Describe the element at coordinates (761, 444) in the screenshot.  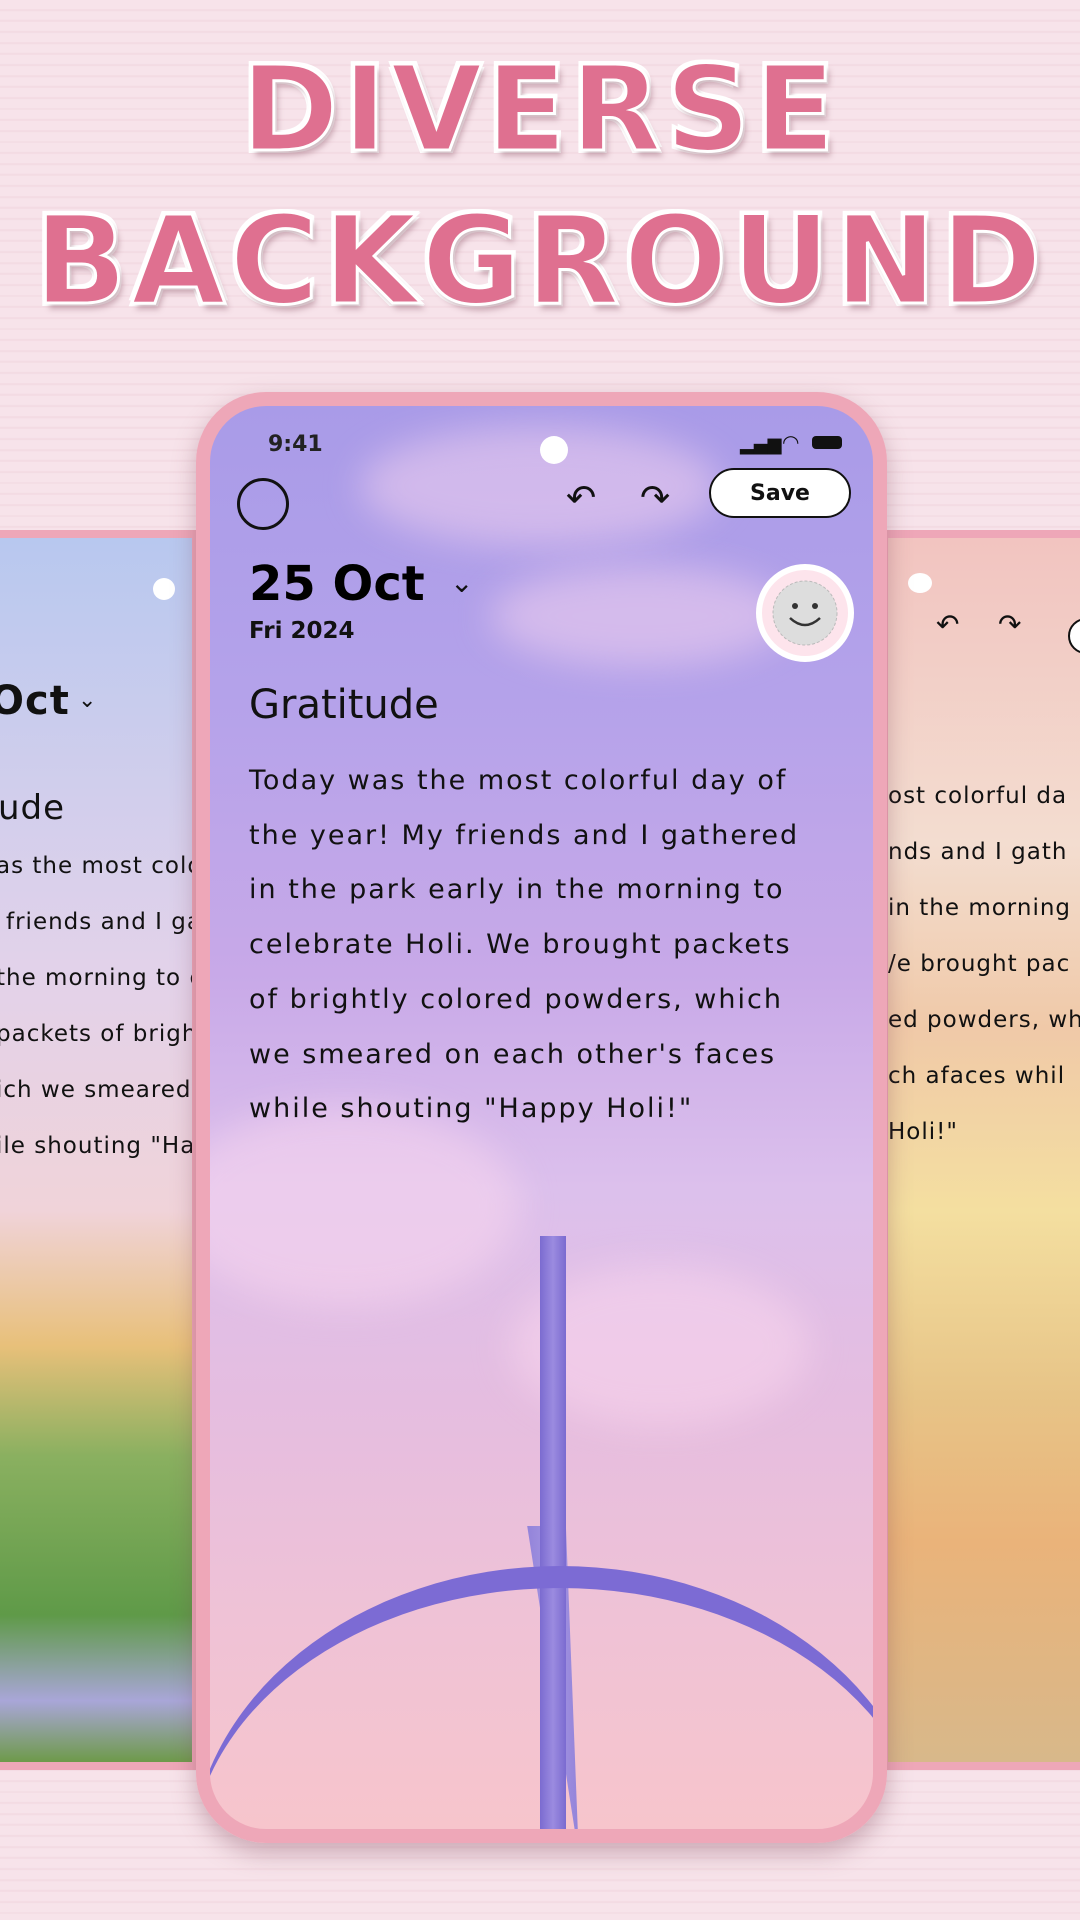
I see `signal-icon: ▂▄▆` at that location.